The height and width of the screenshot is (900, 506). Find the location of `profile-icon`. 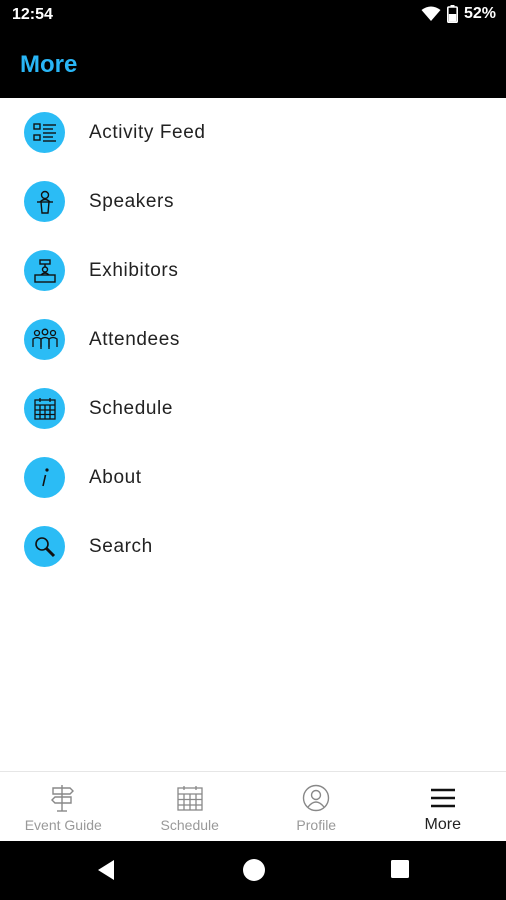

profile-icon is located at coordinates (316, 798).